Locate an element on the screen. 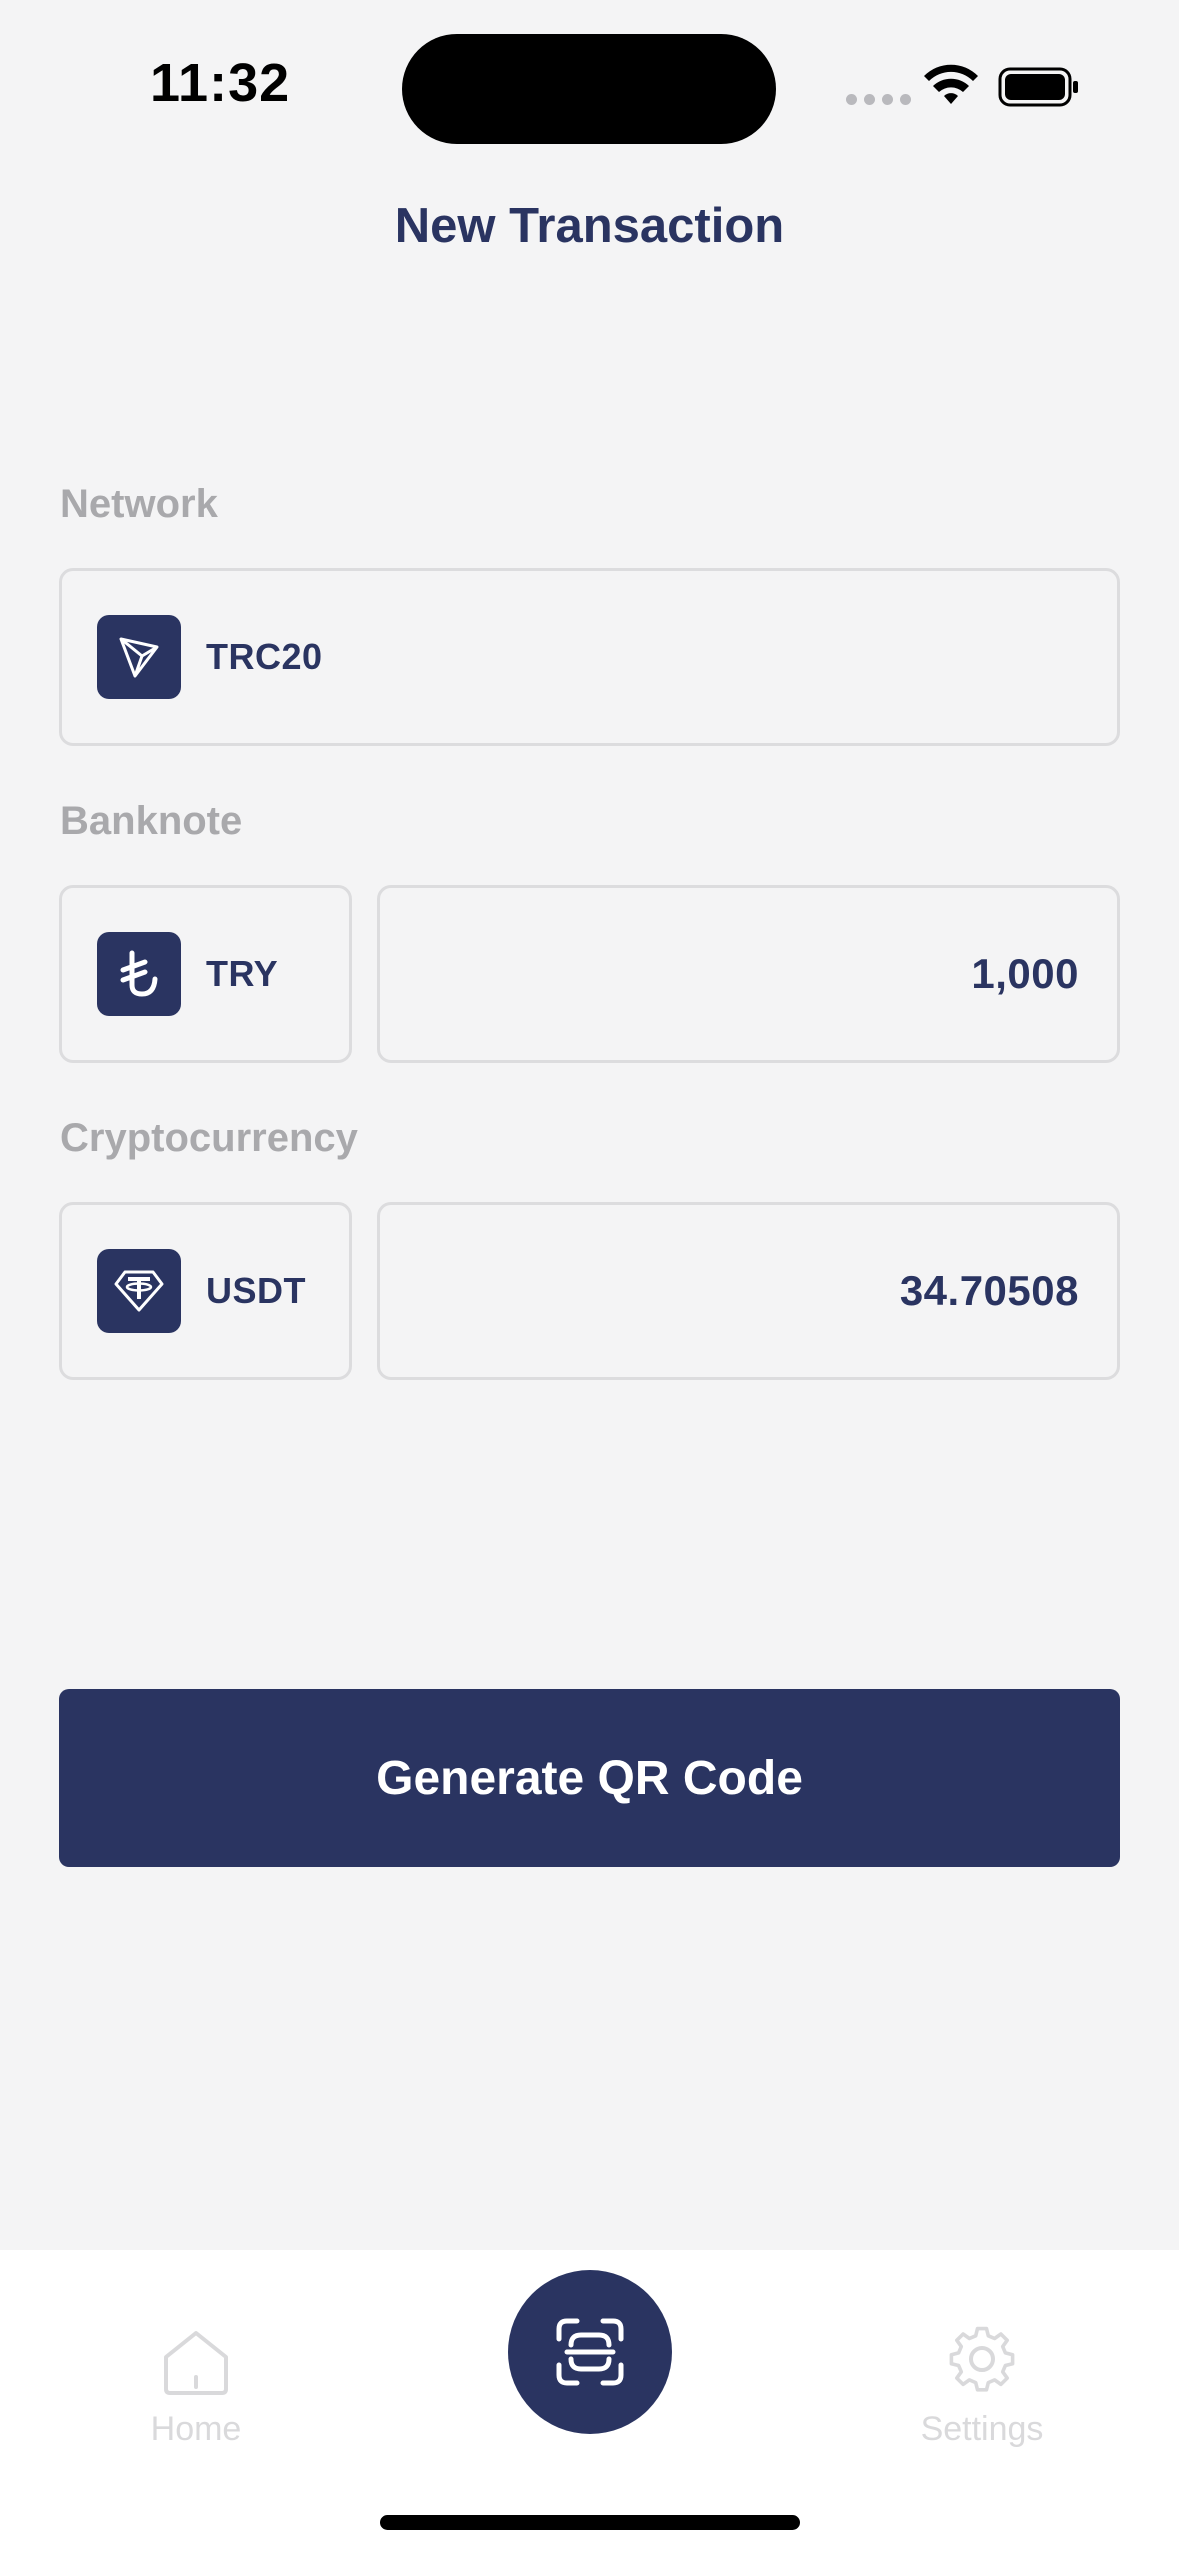 The height and width of the screenshot is (2556, 1179). scan-icon is located at coordinates (590, 2352).